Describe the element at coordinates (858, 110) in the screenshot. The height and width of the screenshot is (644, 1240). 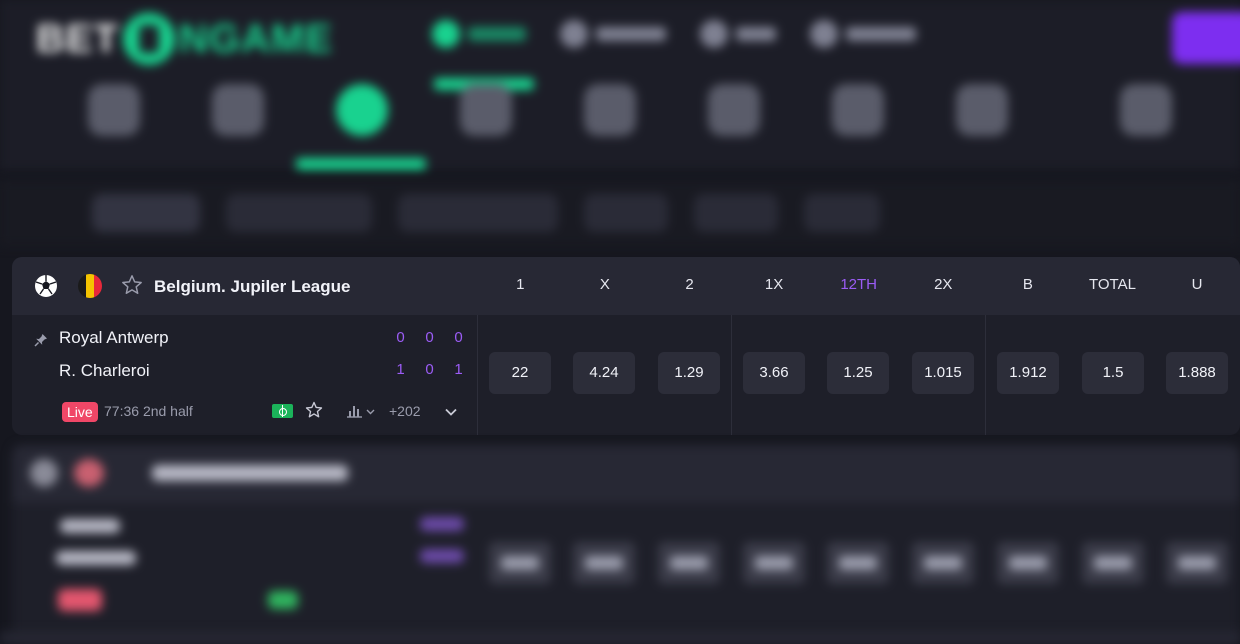
I see `category-hockey-icon` at that location.